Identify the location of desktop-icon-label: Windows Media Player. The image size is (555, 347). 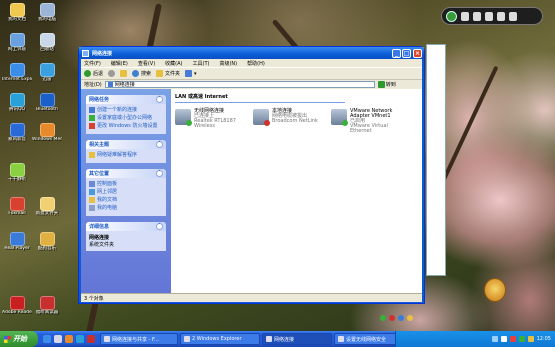
(47, 139).